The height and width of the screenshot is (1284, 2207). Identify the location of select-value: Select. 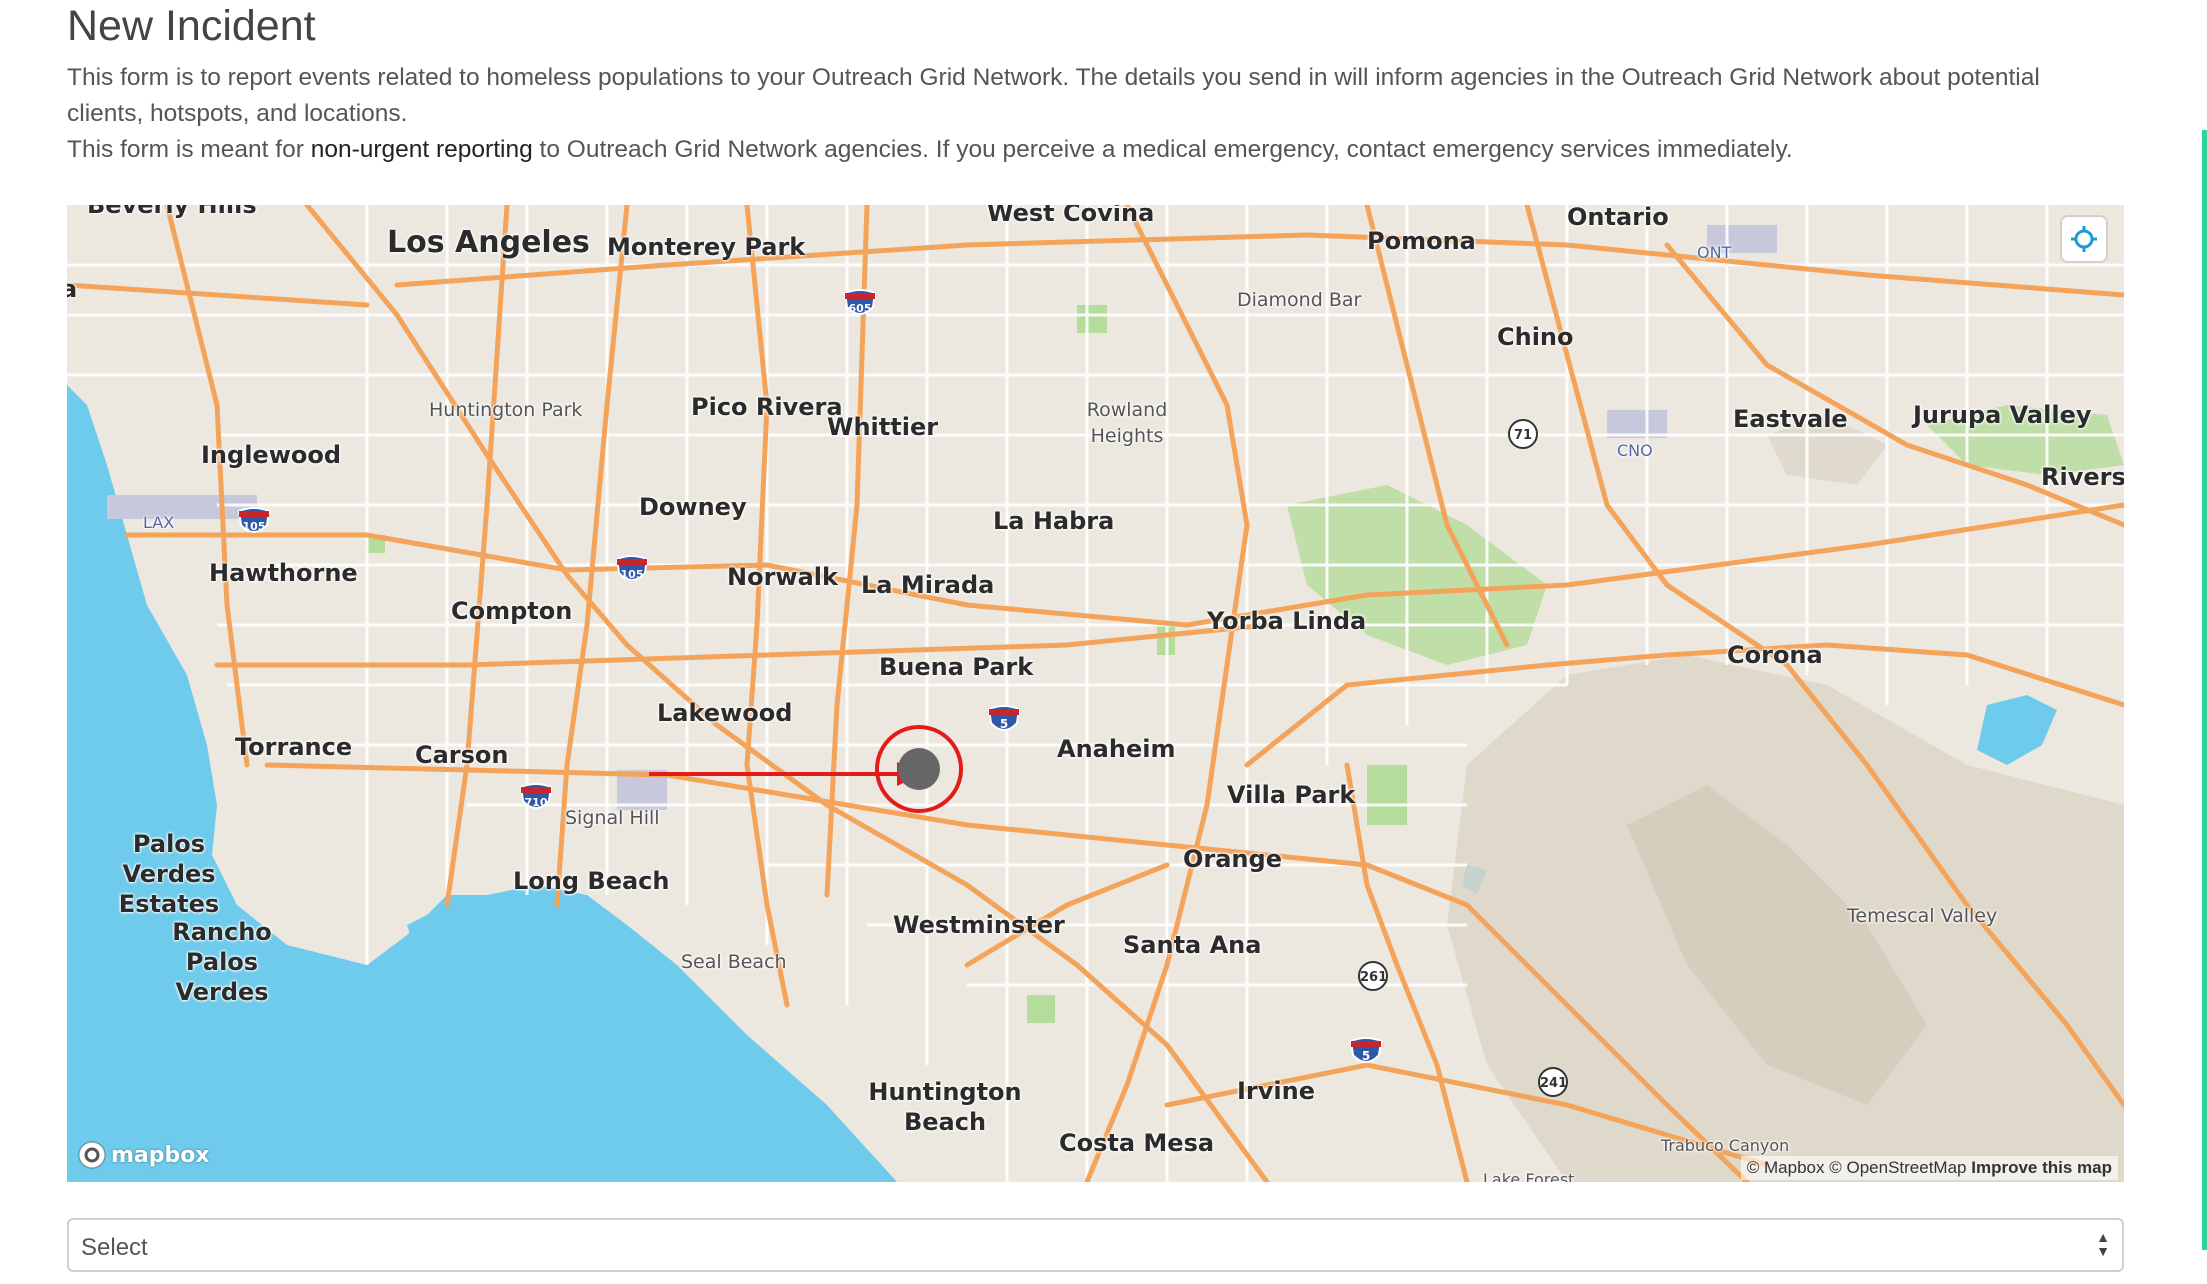
(114, 1247).